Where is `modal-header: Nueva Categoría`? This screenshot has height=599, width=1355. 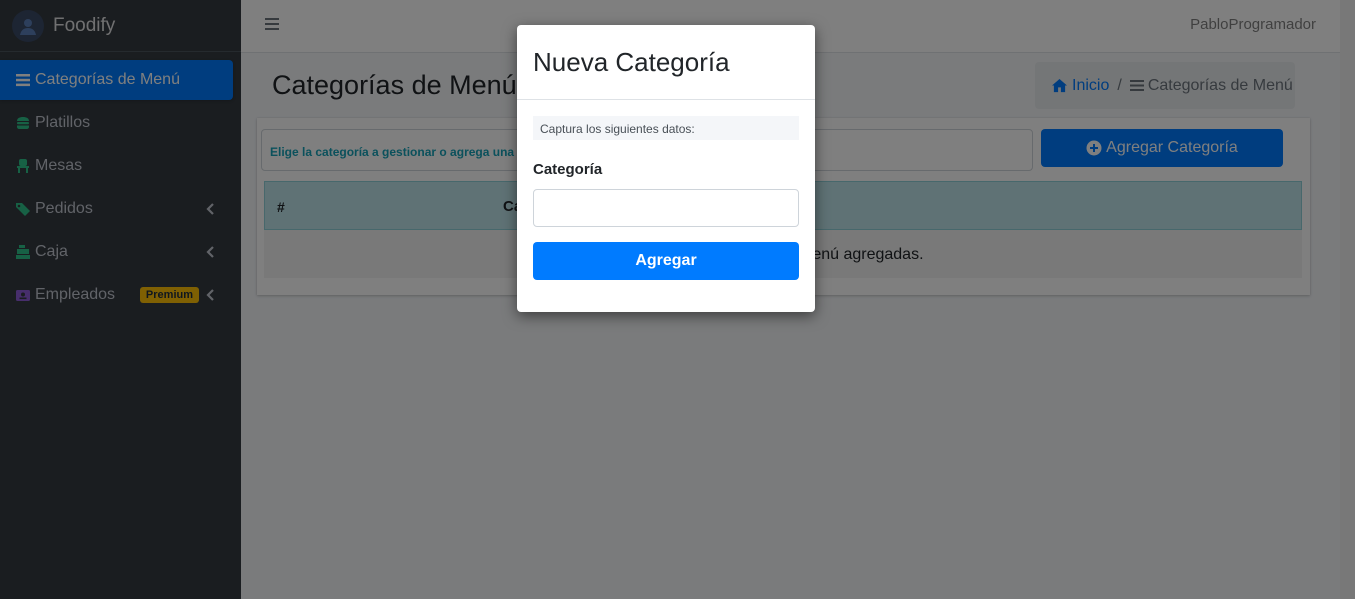 modal-header: Nueva Categoría is located at coordinates (666, 62).